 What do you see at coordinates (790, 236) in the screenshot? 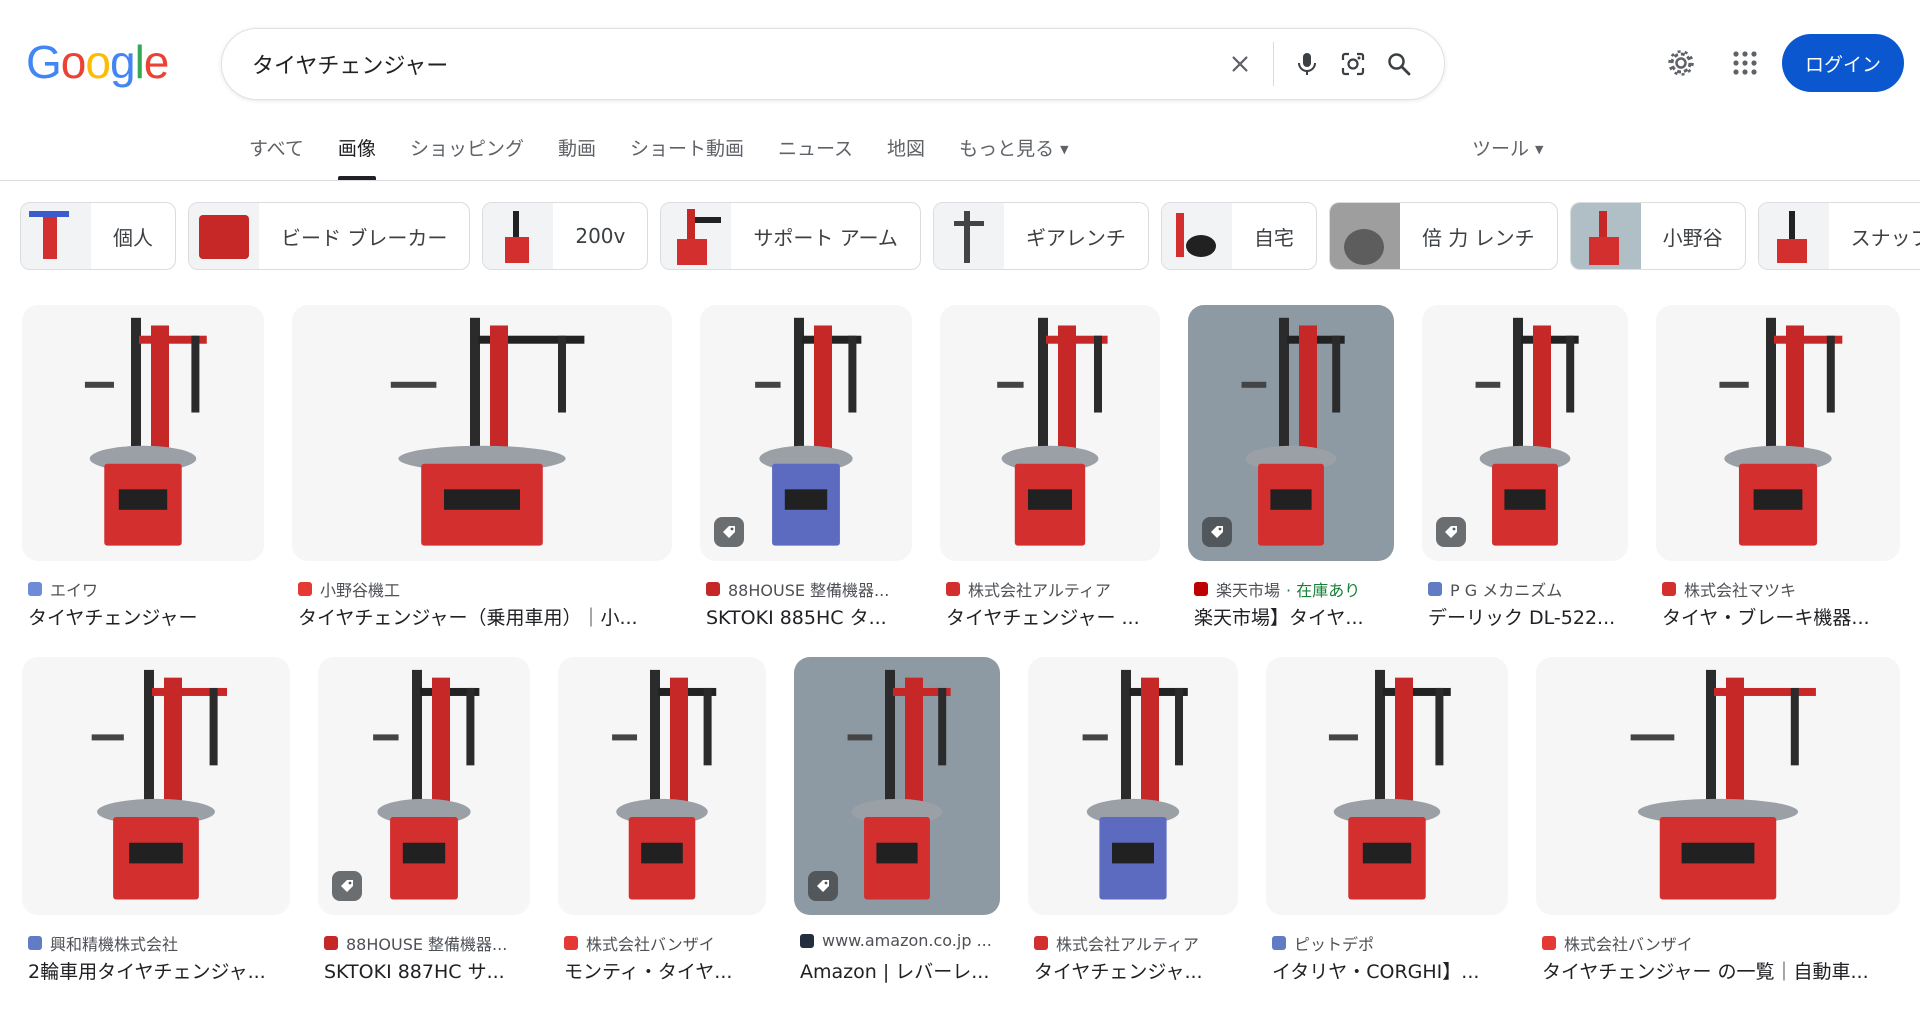
I see `chip: サポート アーム` at bounding box center [790, 236].